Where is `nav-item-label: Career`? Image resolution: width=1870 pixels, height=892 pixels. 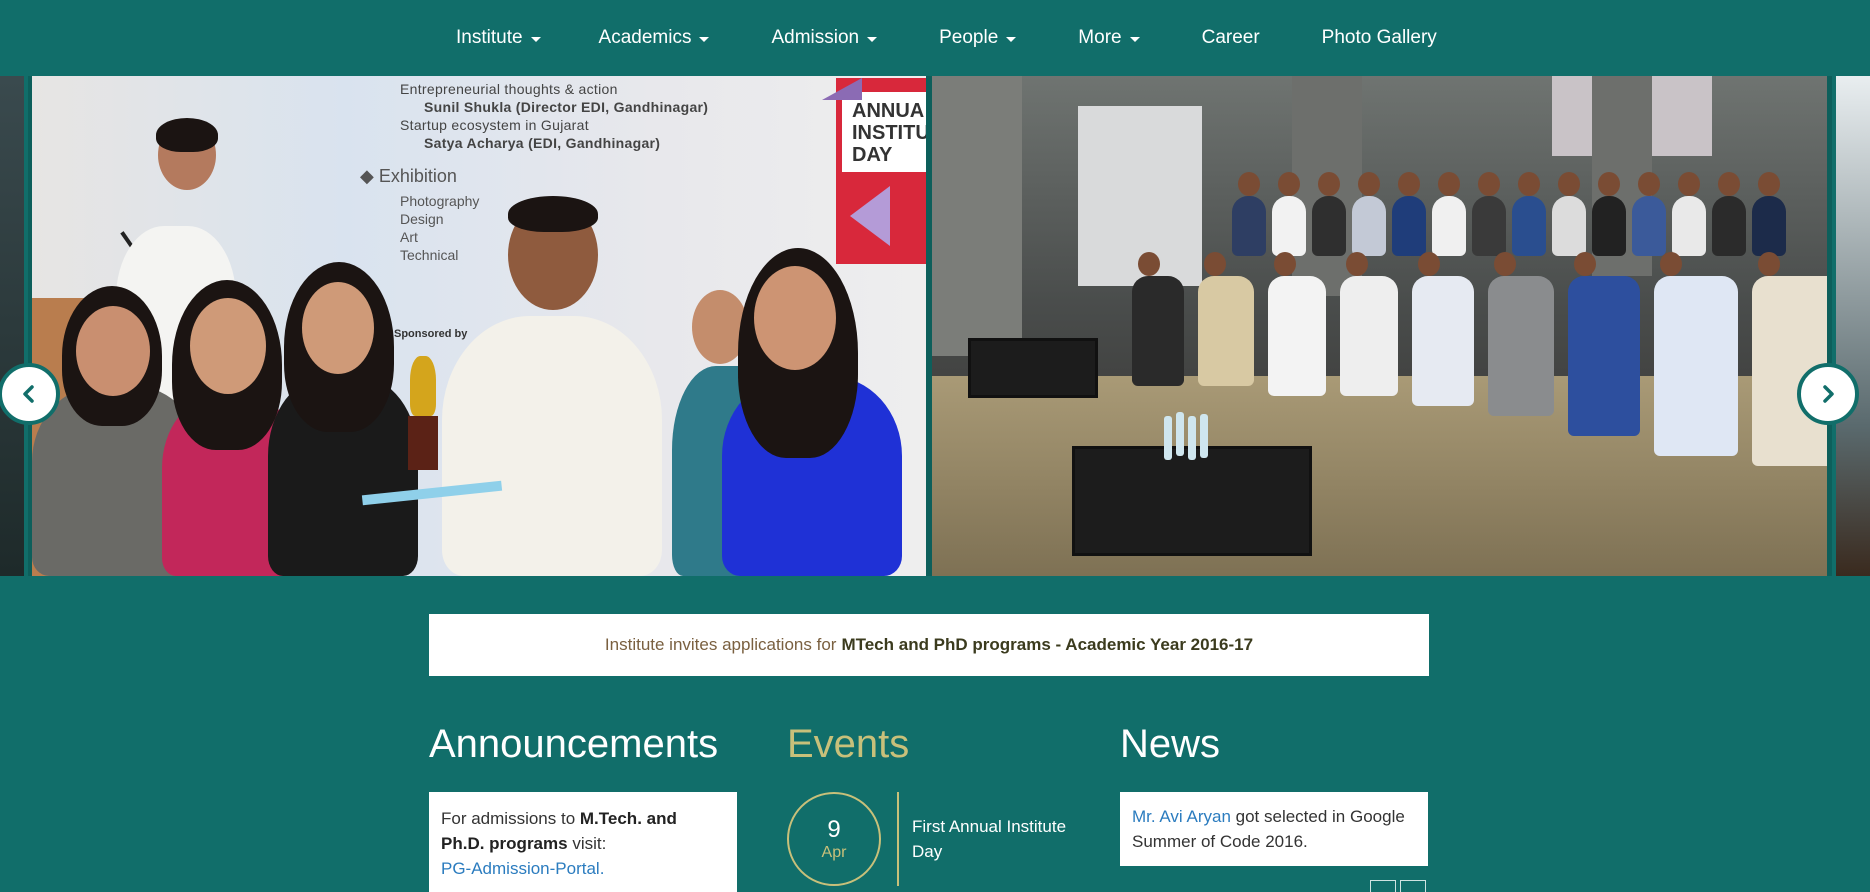
nav-item-label: Career is located at coordinates (1230, 37).